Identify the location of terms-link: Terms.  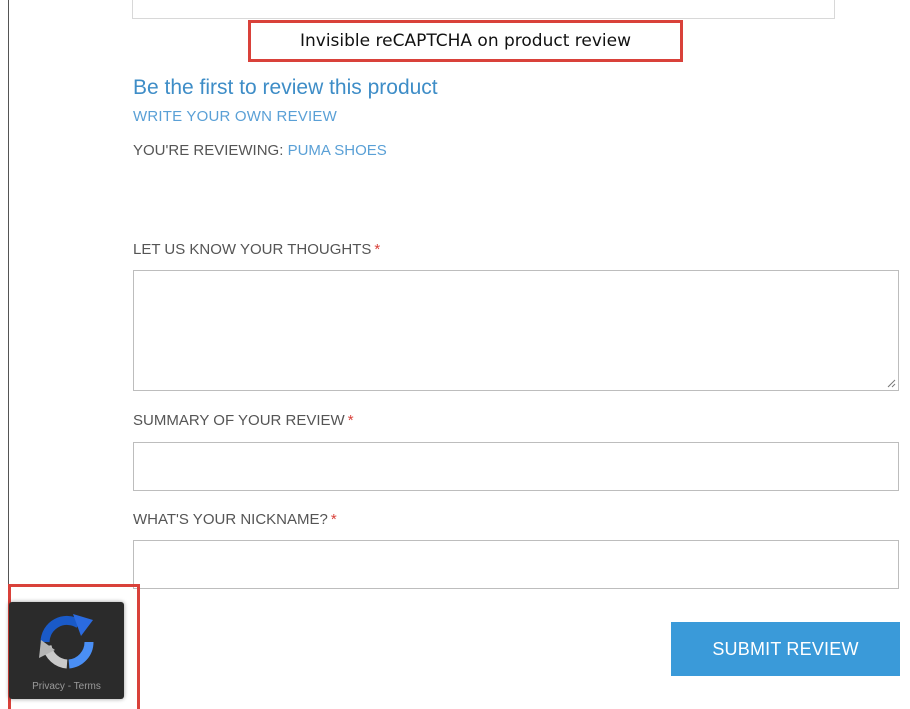
(87, 686).